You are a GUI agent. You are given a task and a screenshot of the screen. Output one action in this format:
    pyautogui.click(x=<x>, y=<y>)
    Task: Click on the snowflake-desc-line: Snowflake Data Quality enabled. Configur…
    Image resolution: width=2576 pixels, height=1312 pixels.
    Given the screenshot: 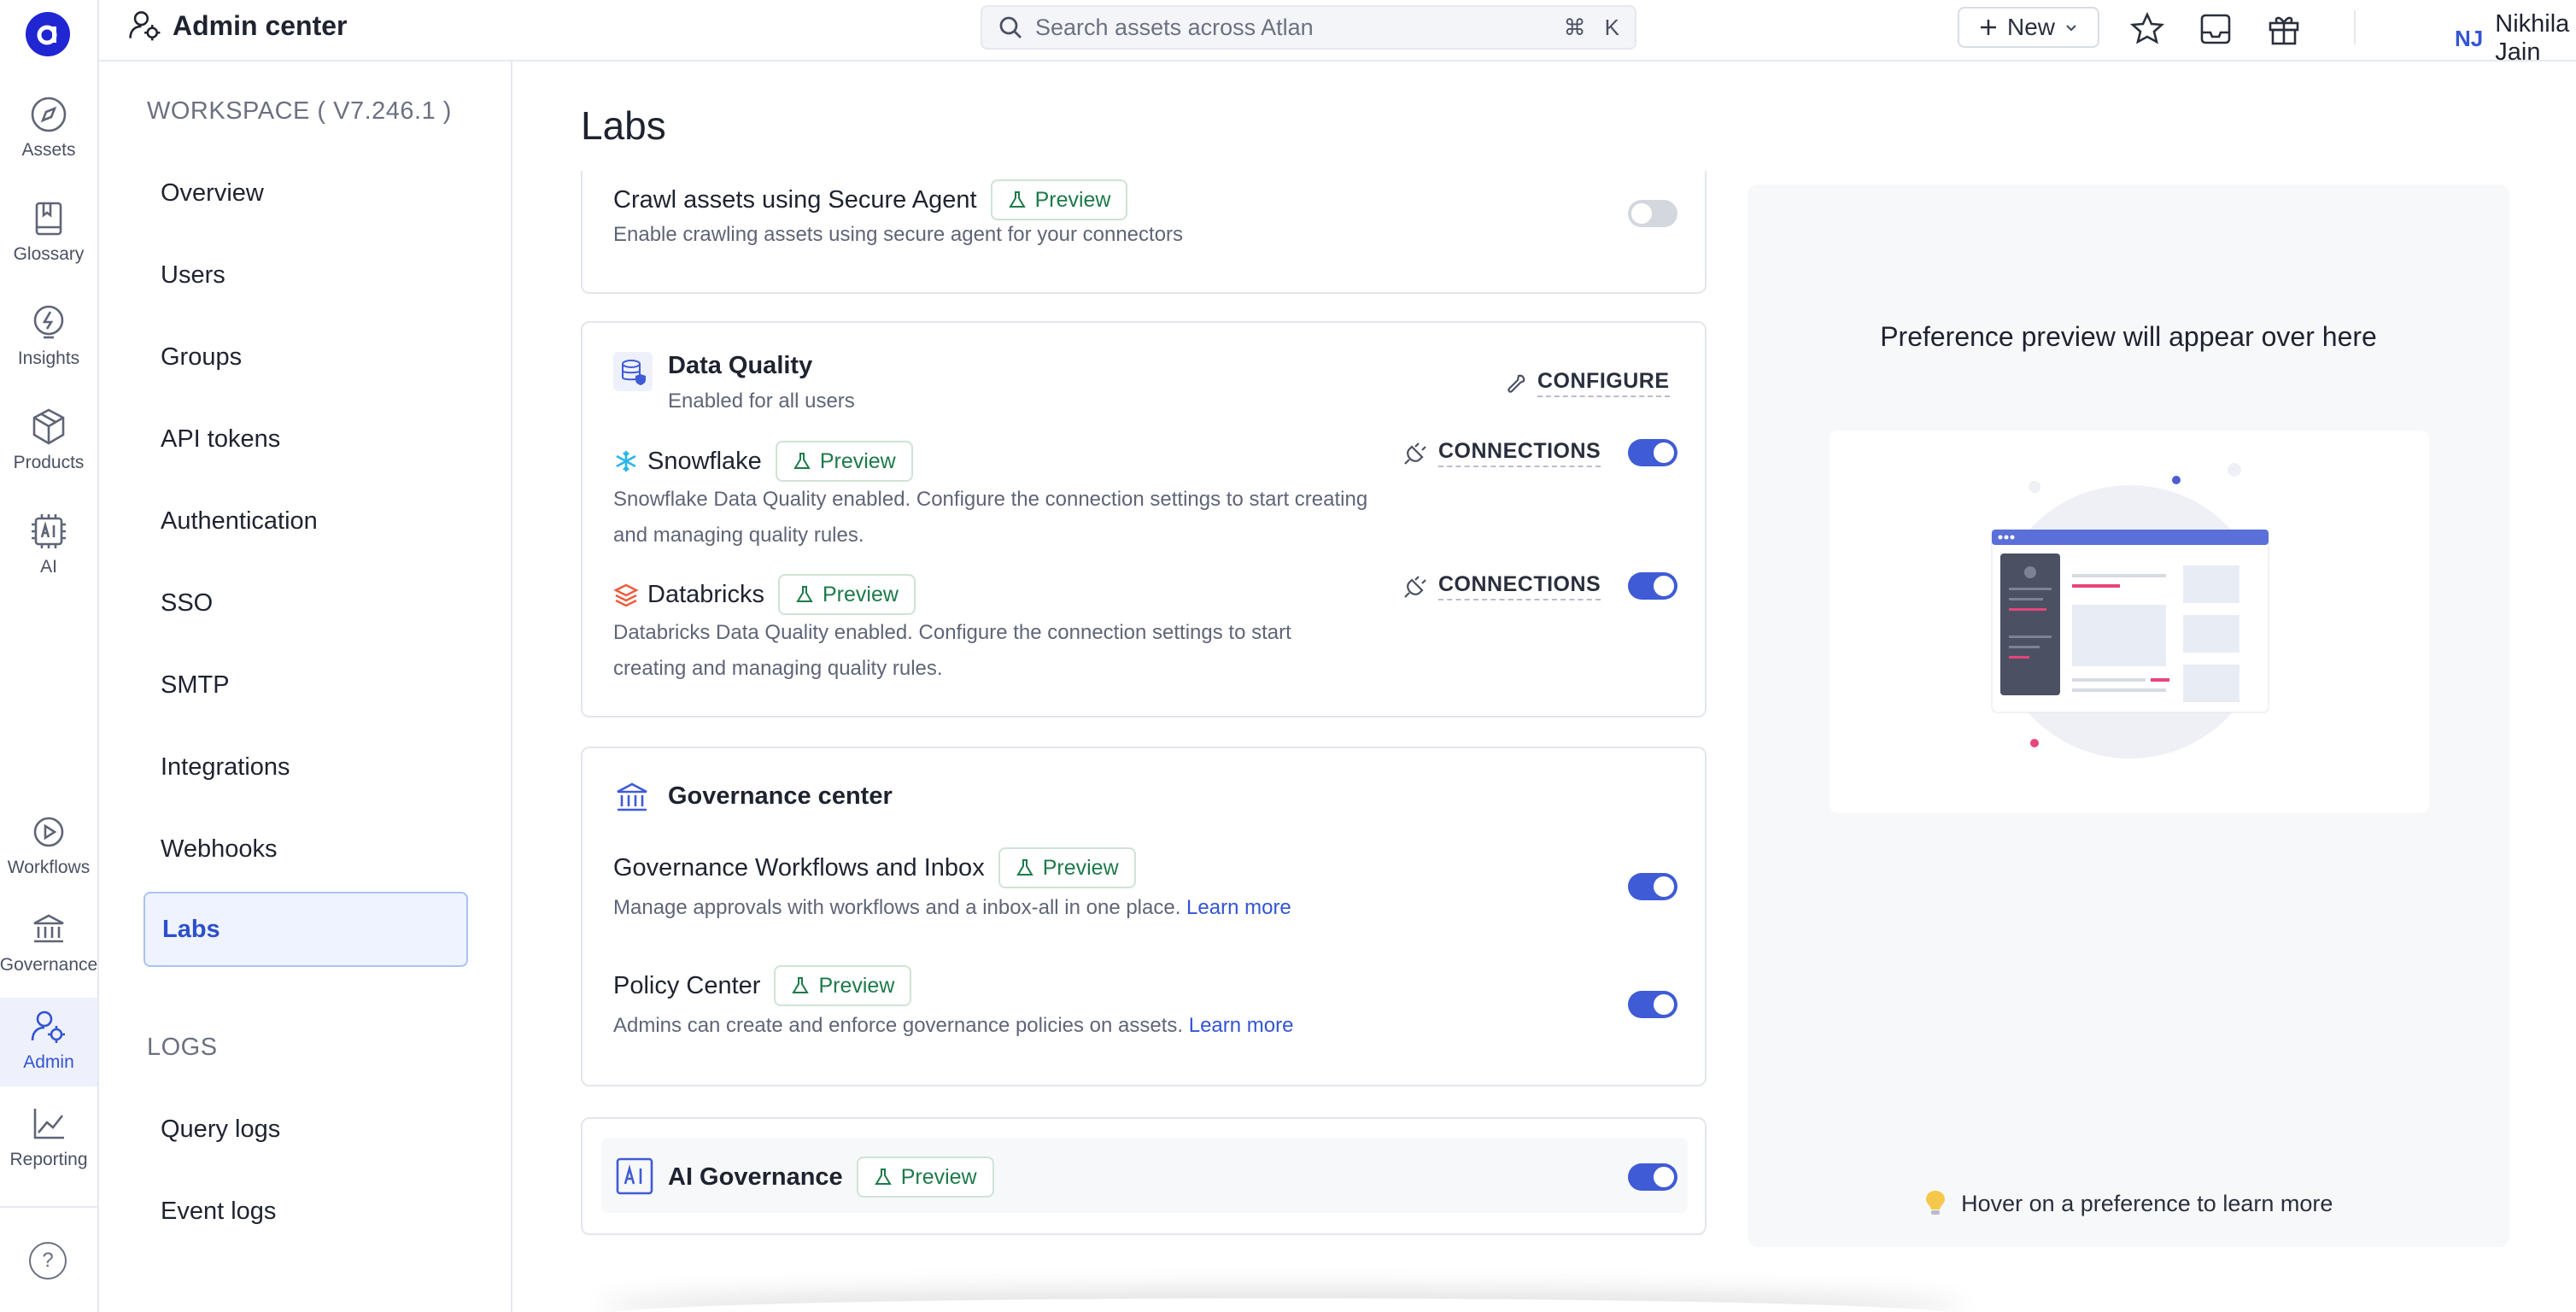 What is the action you would take?
    pyautogui.click(x=990, y=499)
    